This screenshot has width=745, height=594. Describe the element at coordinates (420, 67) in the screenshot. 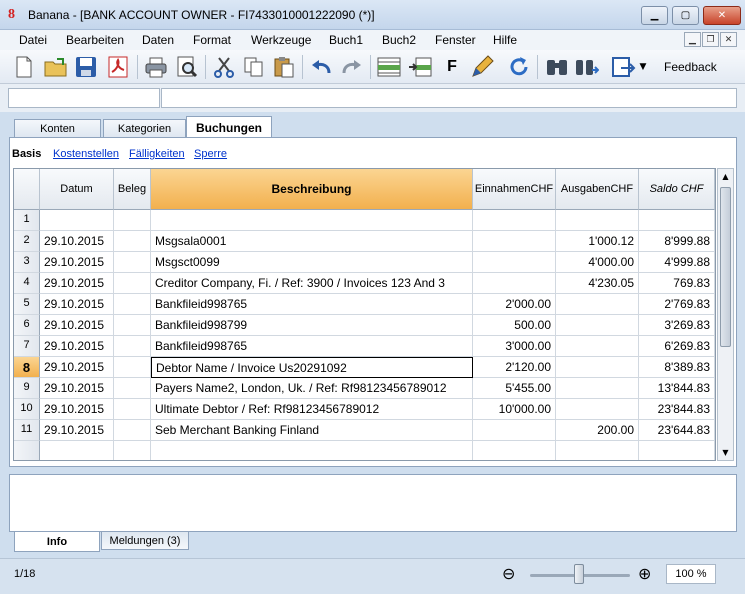

I see `move-row-icon` at that location.